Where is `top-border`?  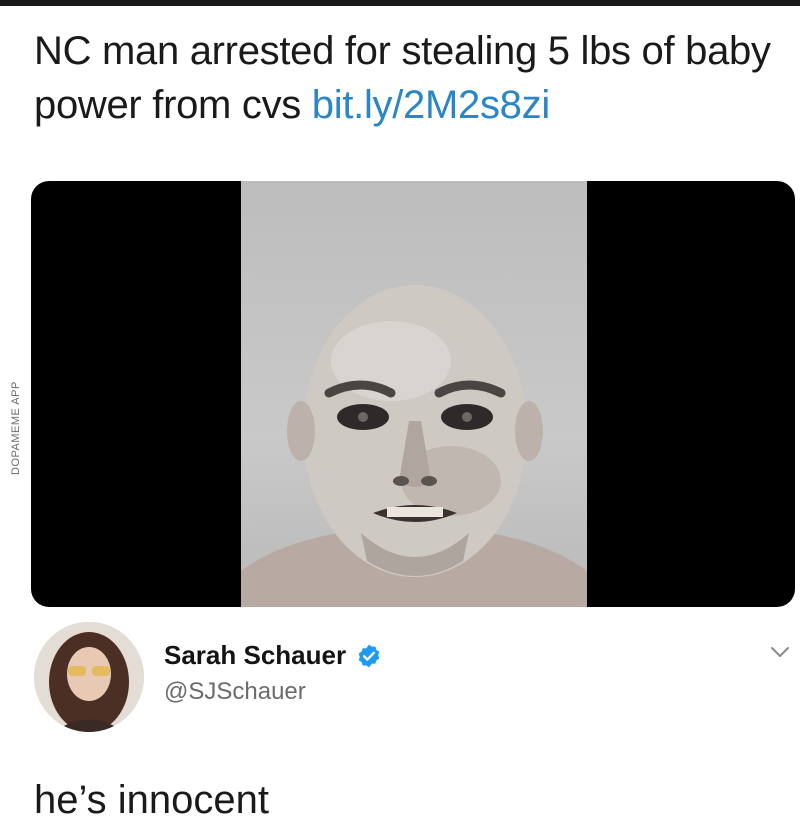 top-border is located at coordinates (400, 3).